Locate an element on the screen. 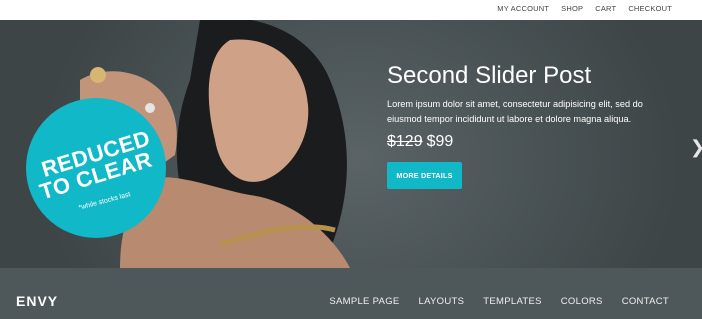  nav-layouts: LAYOUTS is located at coordinates (442, 301).